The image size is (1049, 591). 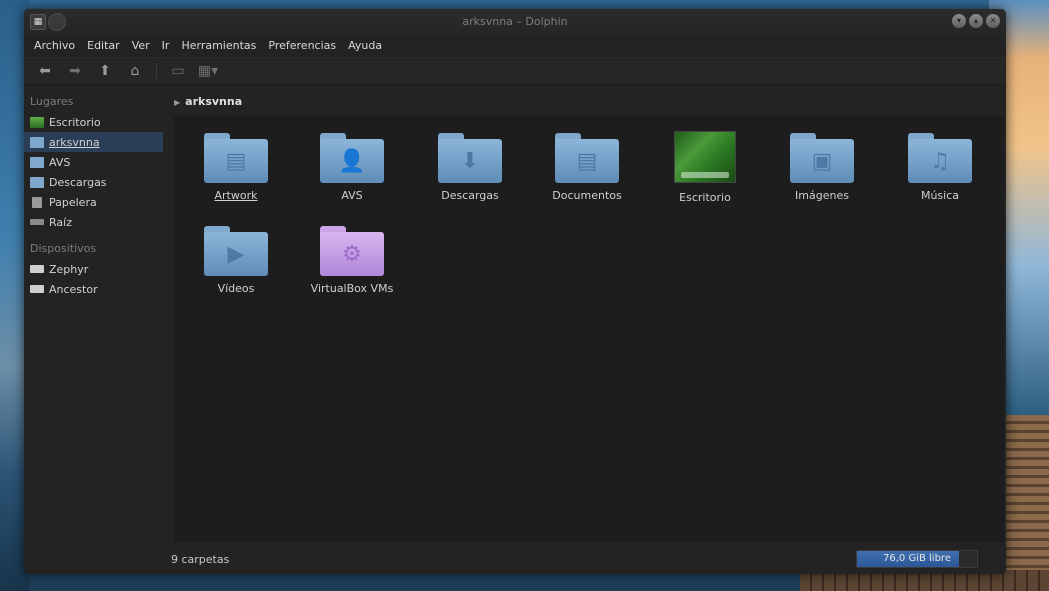 I want to click on sidebar-item-label: Papelera, so click(x=73, y=202).